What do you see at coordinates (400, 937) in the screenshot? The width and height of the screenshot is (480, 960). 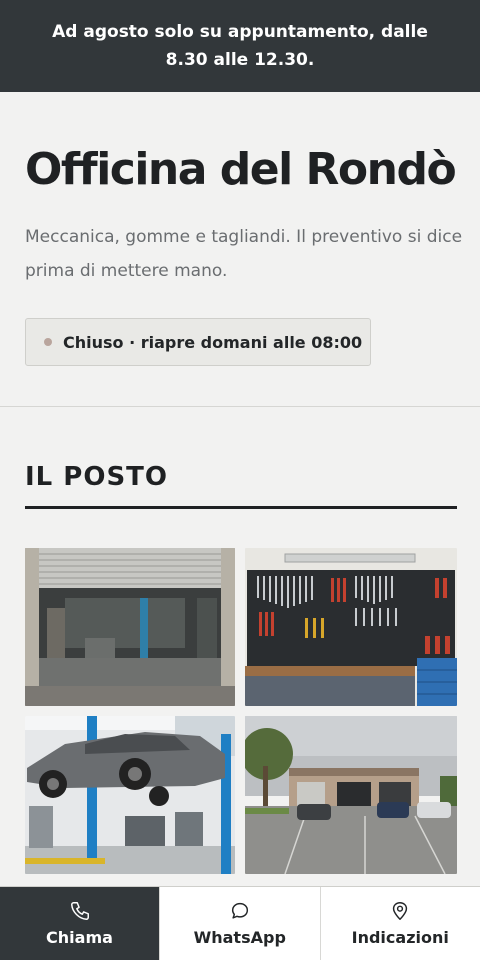 I see `directions-label: Indicazioni` at bounding box center [400, 937].